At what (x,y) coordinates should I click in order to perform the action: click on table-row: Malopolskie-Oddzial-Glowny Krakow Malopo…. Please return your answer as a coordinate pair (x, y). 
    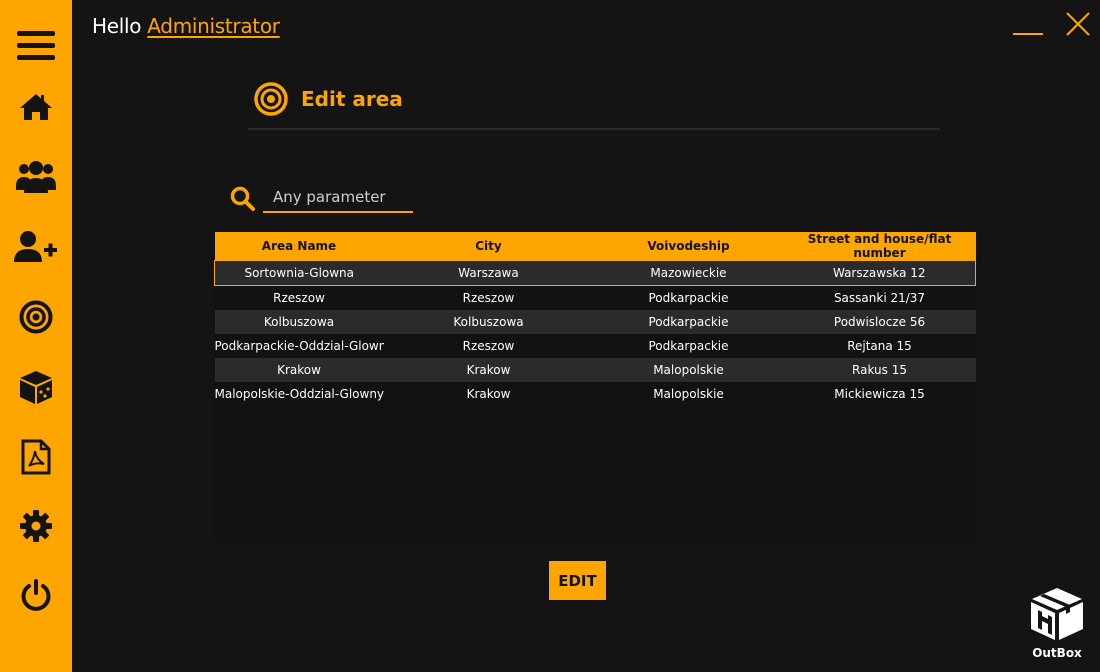
    Looking at the image, I should click on (595, 394).